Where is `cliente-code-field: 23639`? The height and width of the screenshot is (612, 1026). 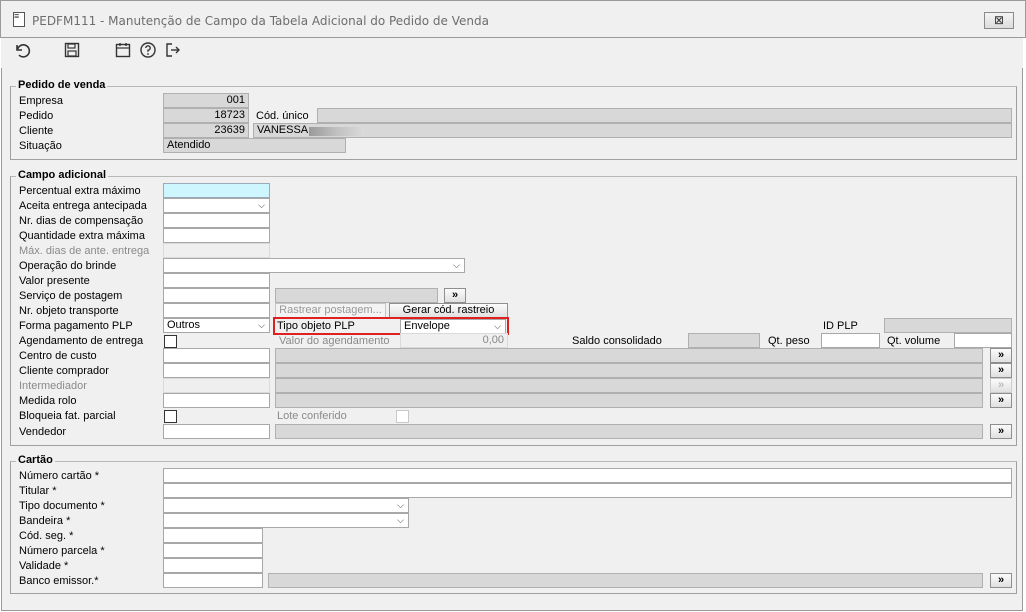
cliente-code-field: 23639 is located at coordinates (206, 130).